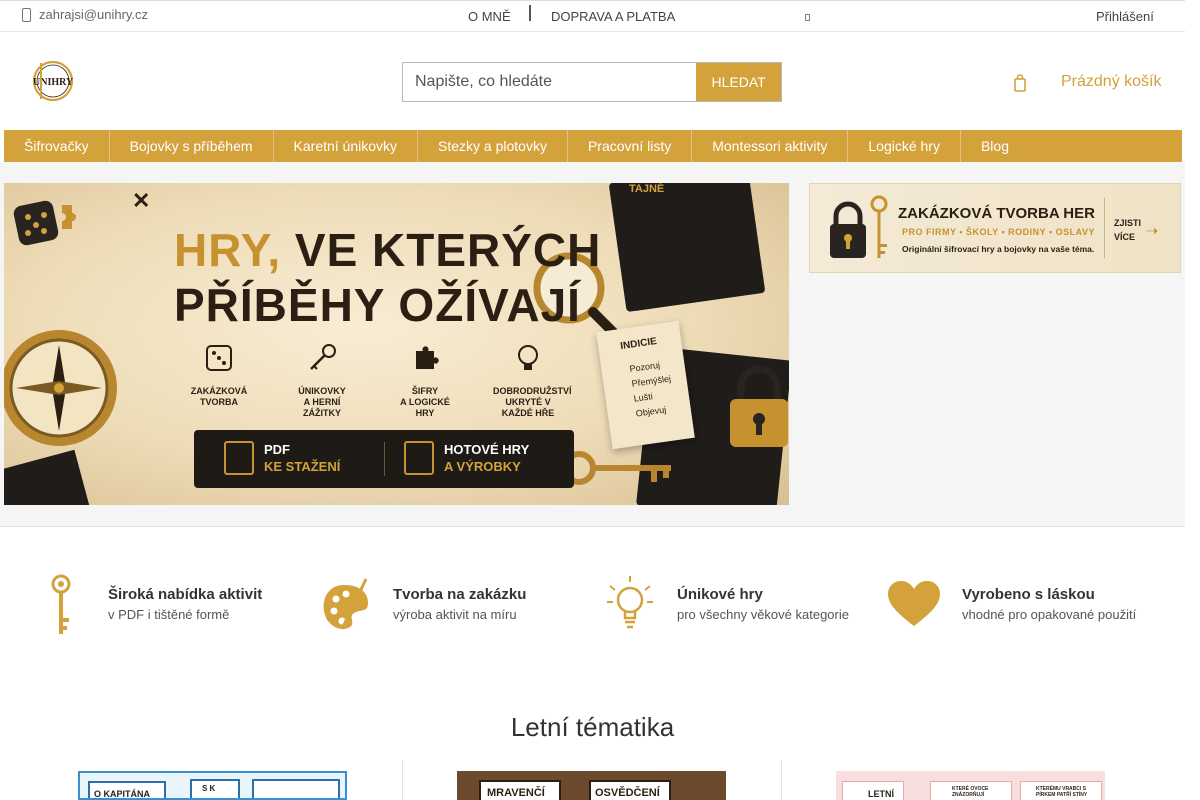  Describe the element at coordinates (302, 466) in the screenshot. I see `cta-pdf-sub: KE STAŽENÍ` at that location.